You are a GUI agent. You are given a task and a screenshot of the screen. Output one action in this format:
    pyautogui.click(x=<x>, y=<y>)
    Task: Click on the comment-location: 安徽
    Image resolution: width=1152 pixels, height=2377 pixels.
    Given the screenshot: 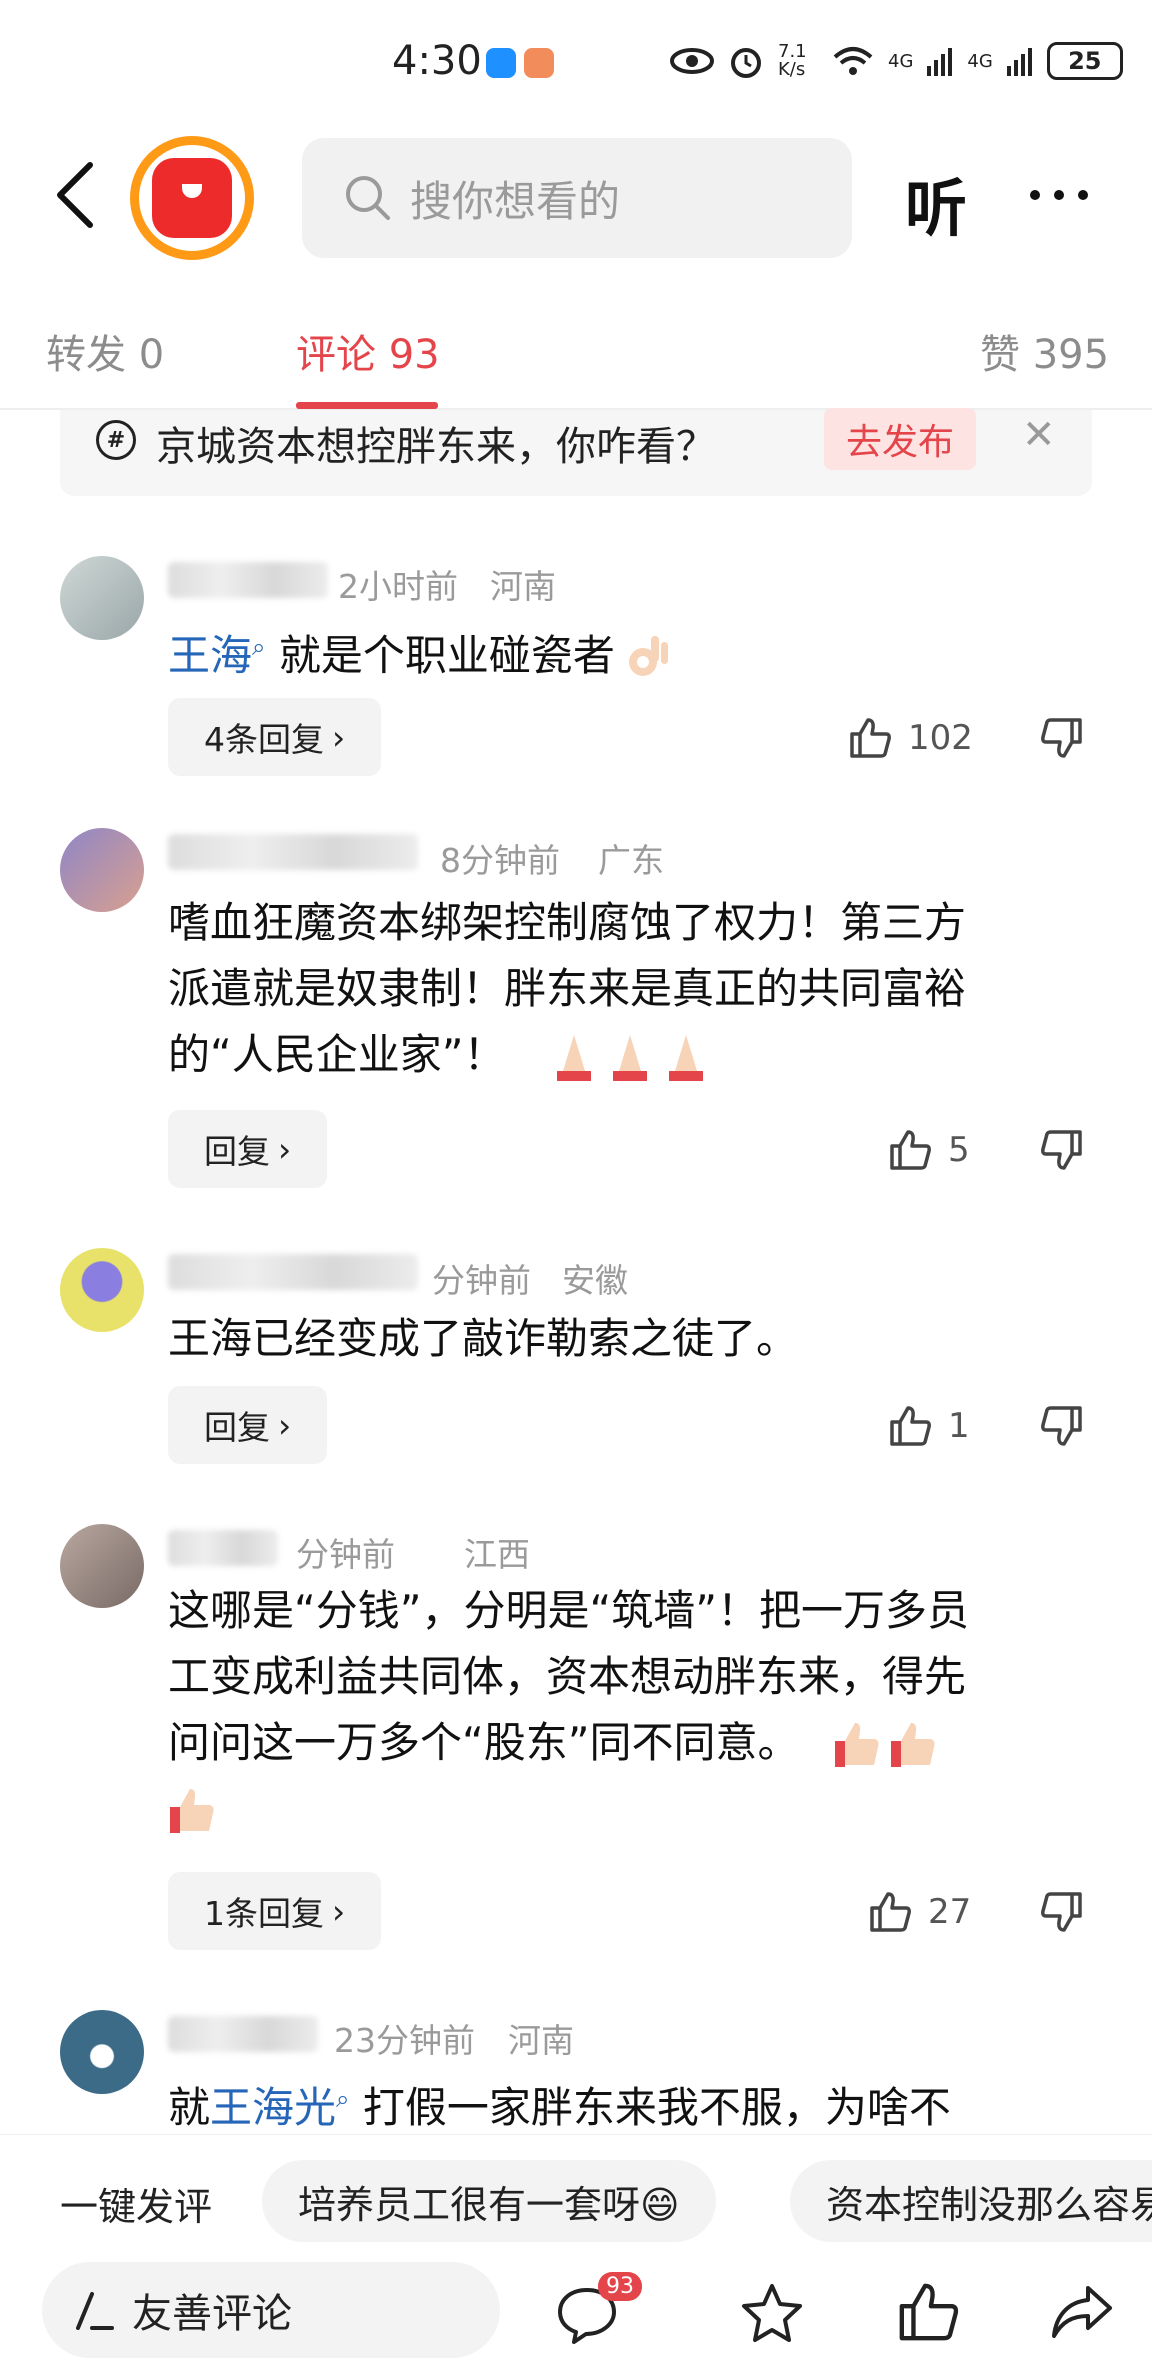 What is the action you would take?
    pyautogui.click(x=595, y=1280)
    